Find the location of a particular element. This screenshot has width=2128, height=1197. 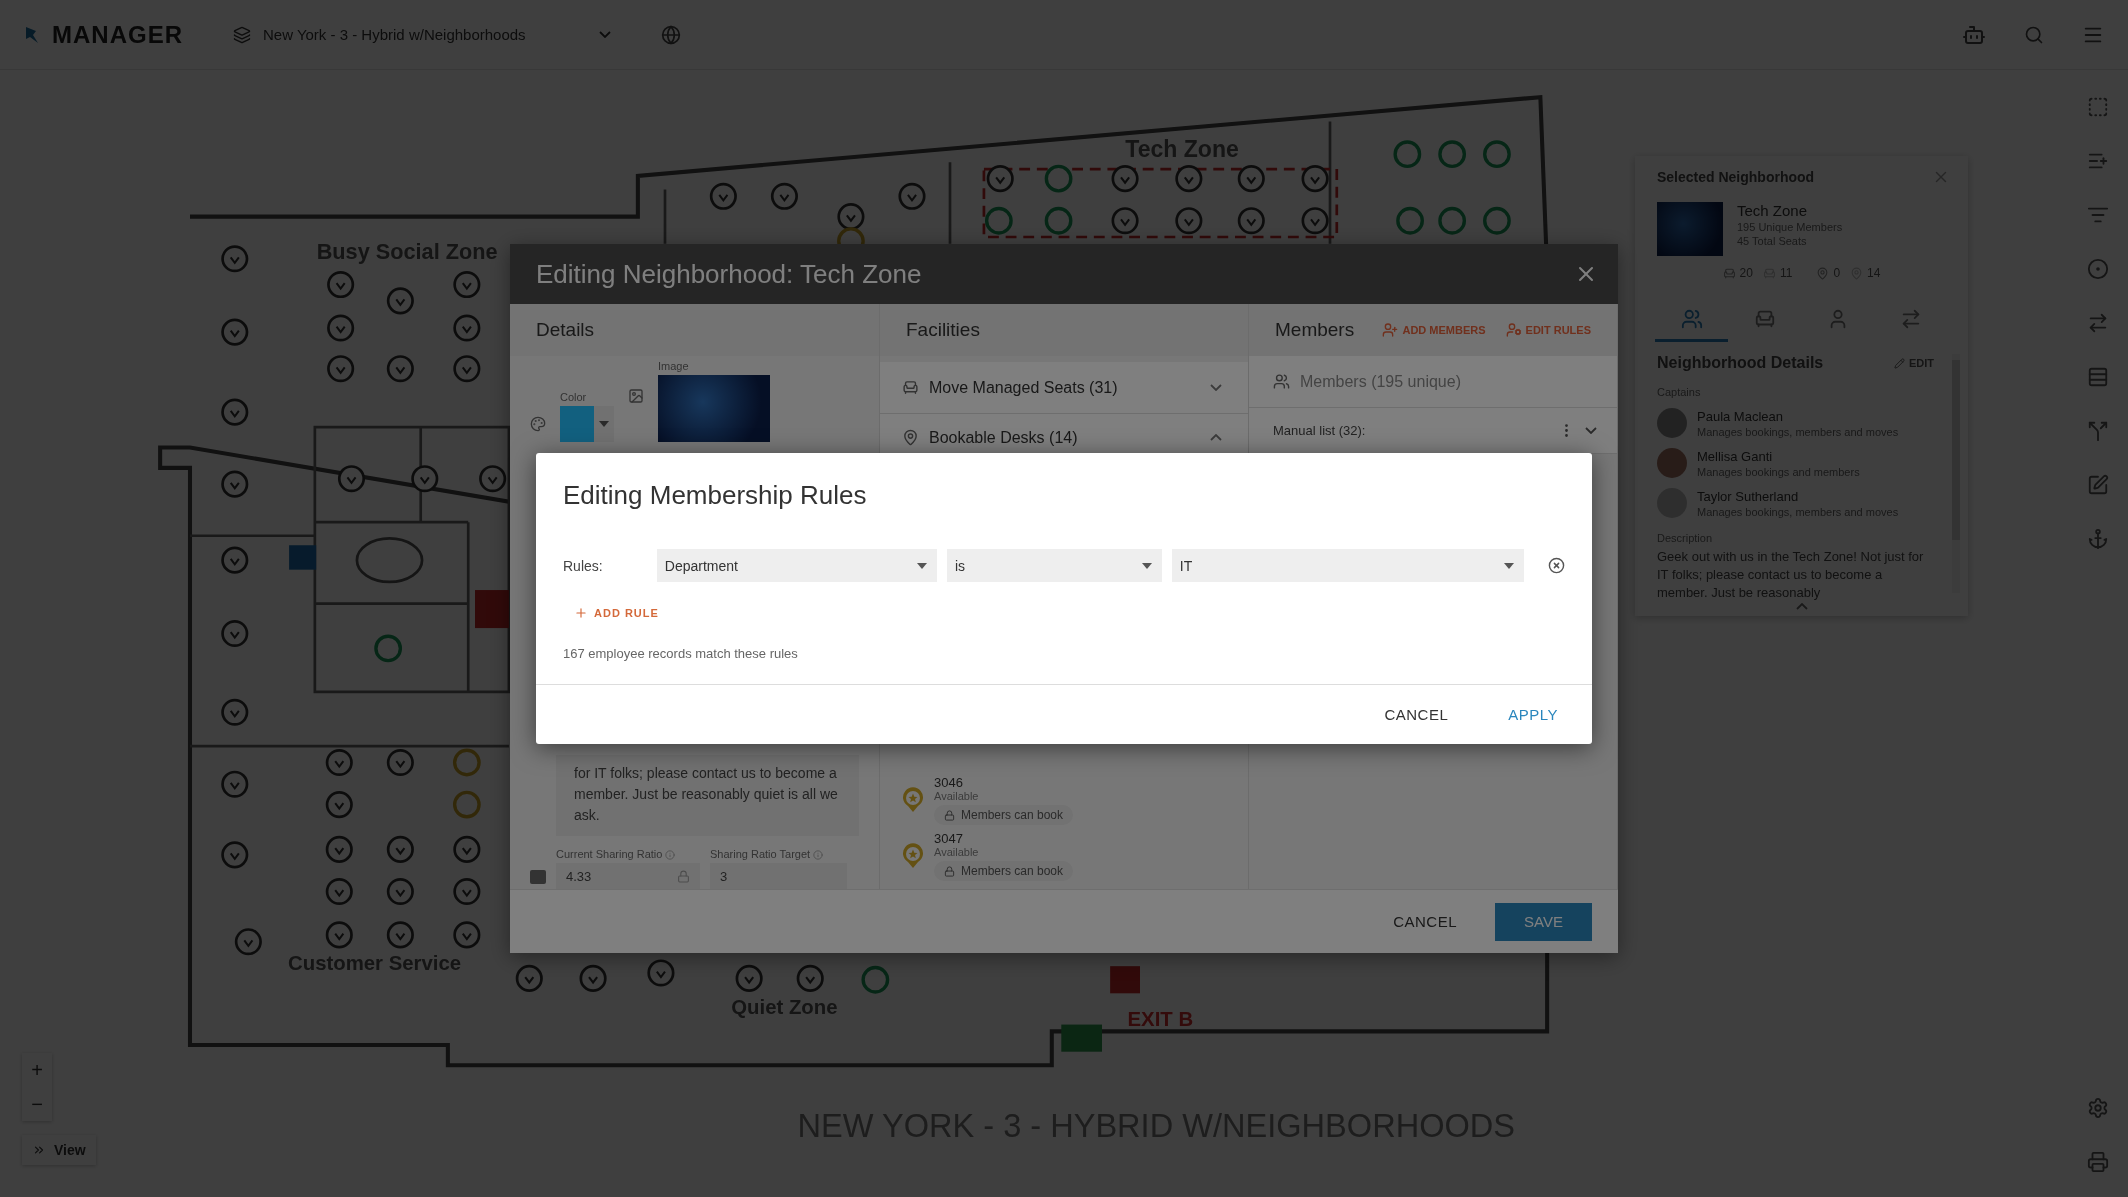

zoom-in-button: + is located at coordinates (37, 1070).